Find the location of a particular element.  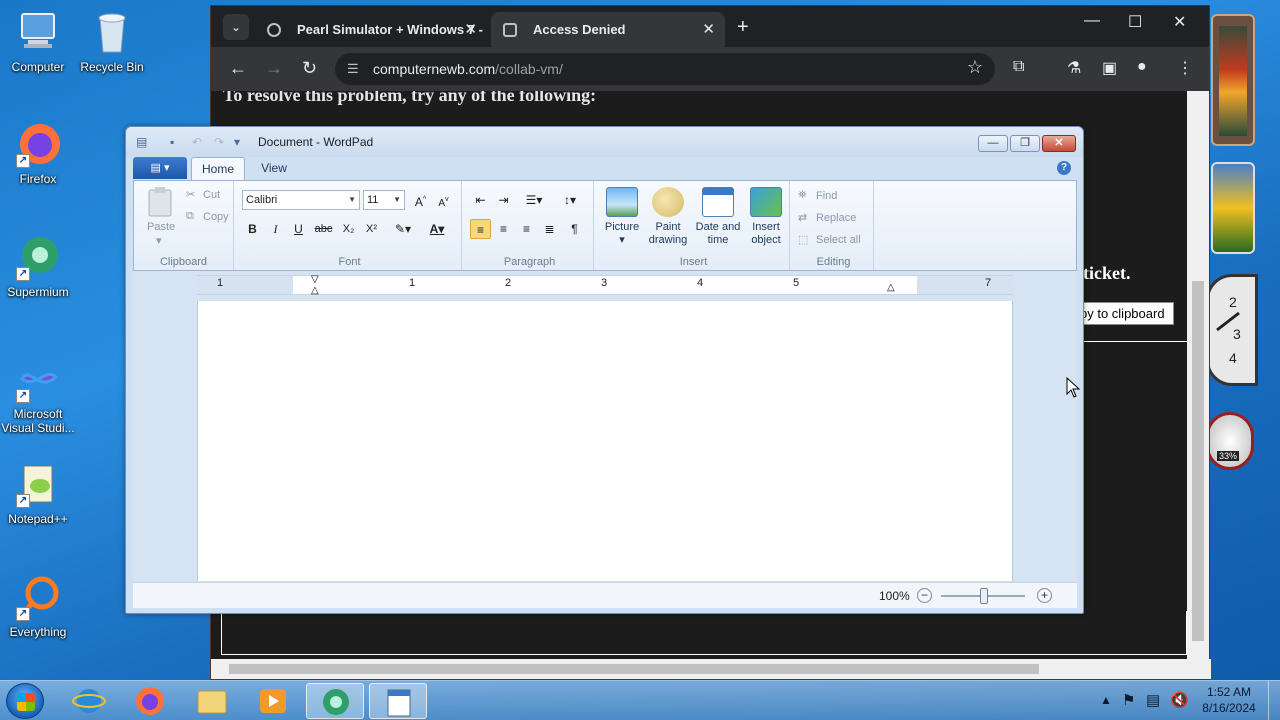

profile-avatar-icon: ● is located at coordinates (1142, 67).